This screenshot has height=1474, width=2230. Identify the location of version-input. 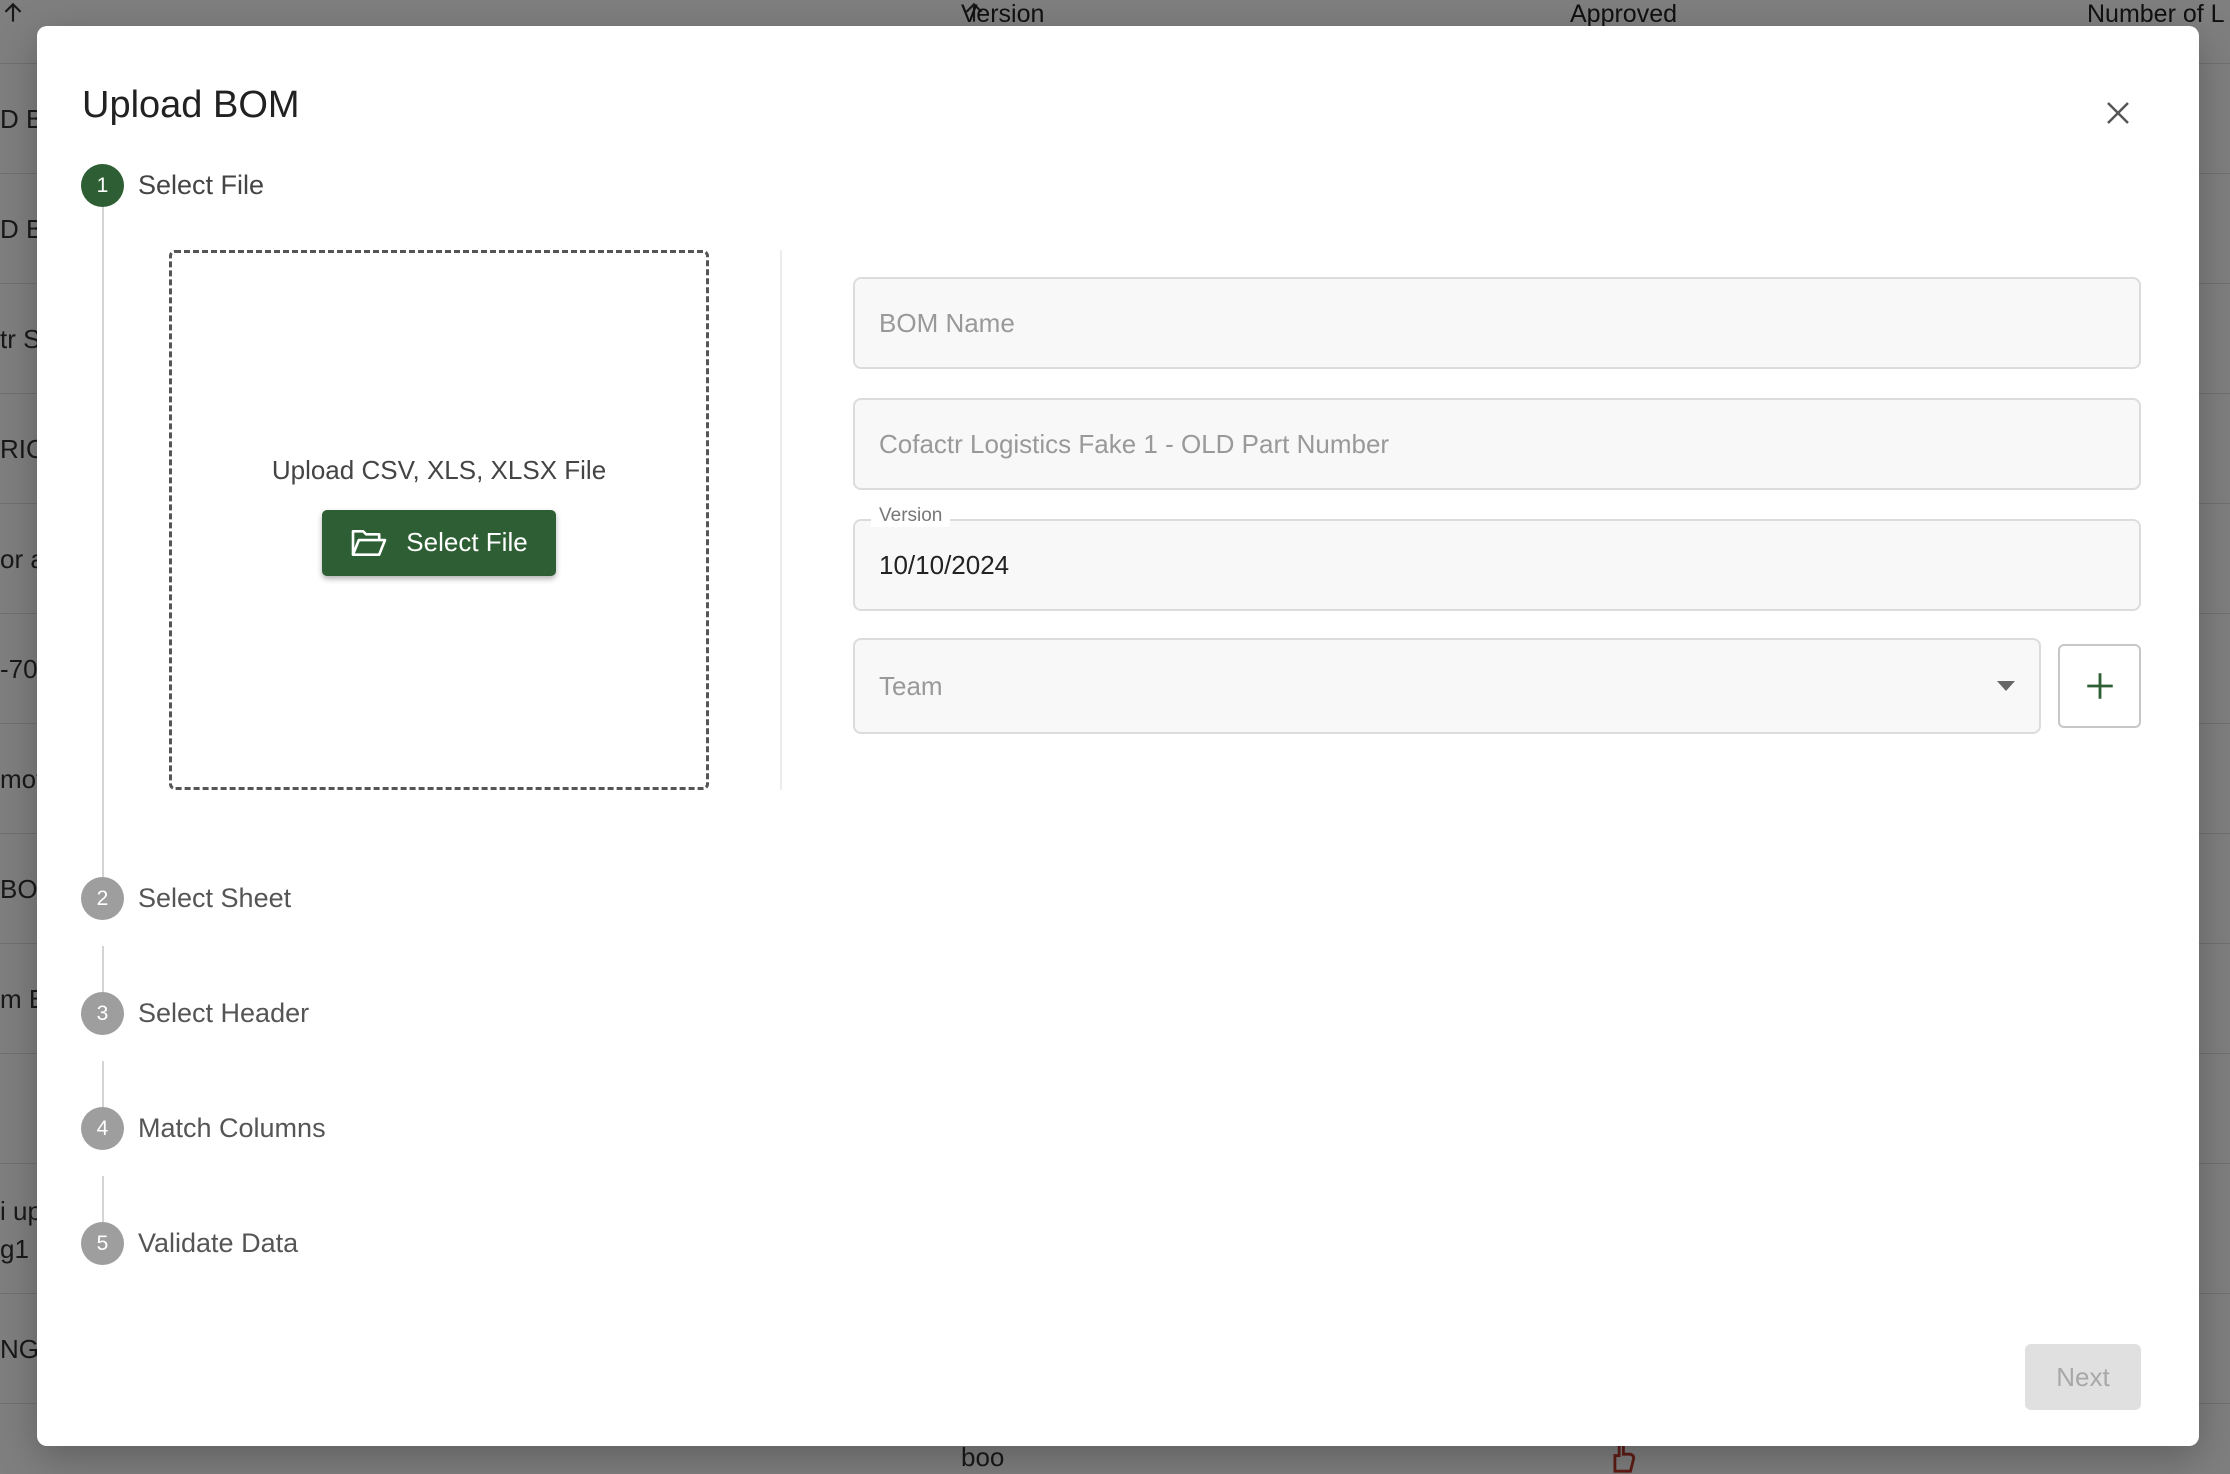
(1509, 565).